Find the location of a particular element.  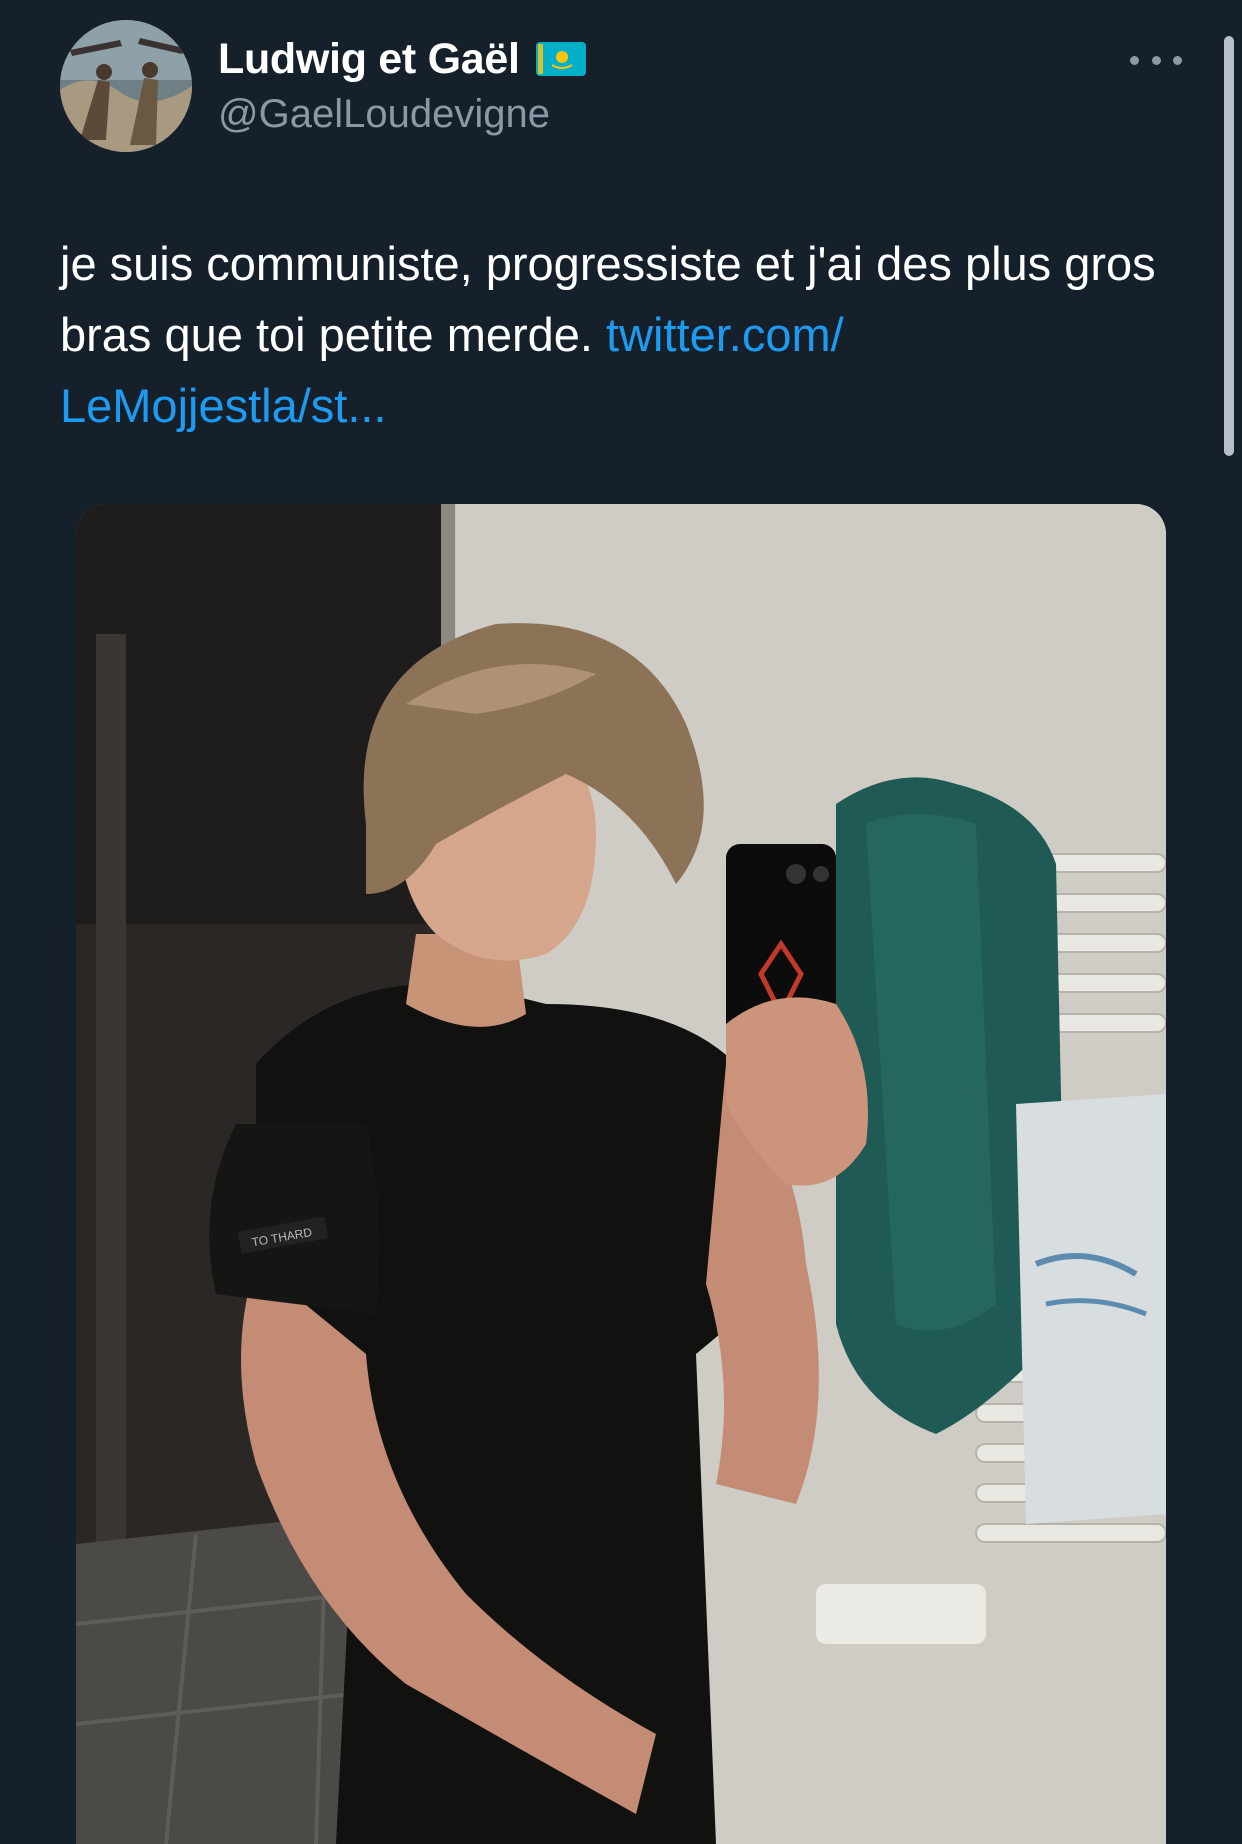

author-name-row: Ludwig et Gaël is located at coordinates (402, 59).